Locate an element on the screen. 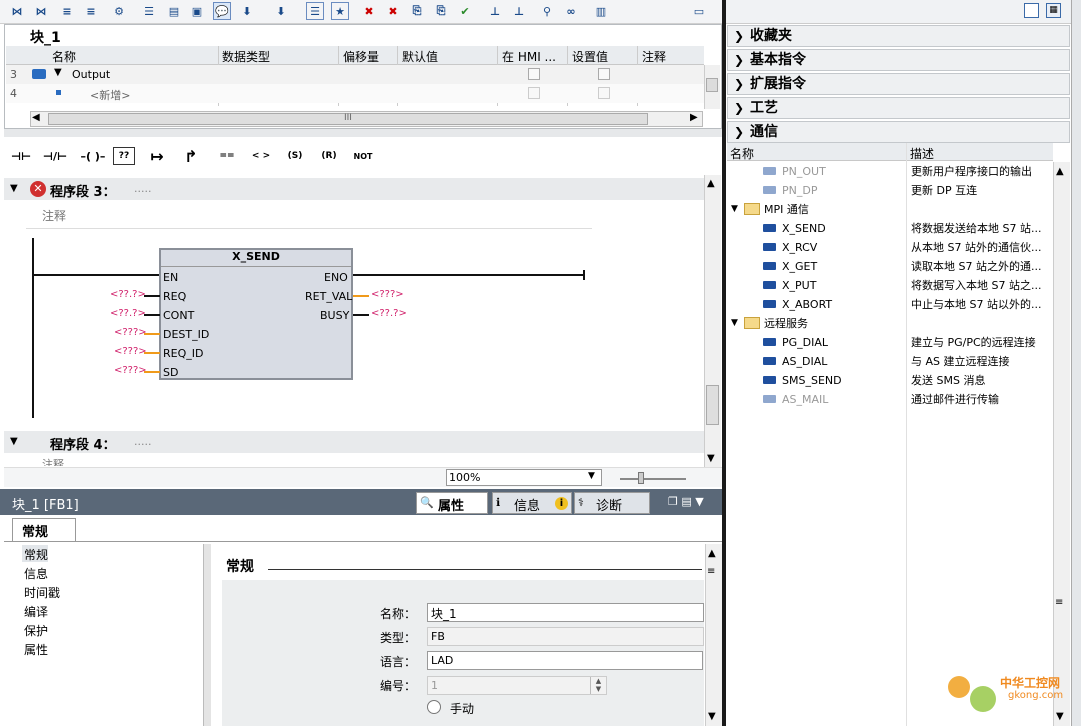 Image resolution: width=1081 pixels, height=726 pixels. close-branch-icon: ≡ is located at coordinates (91, 11).